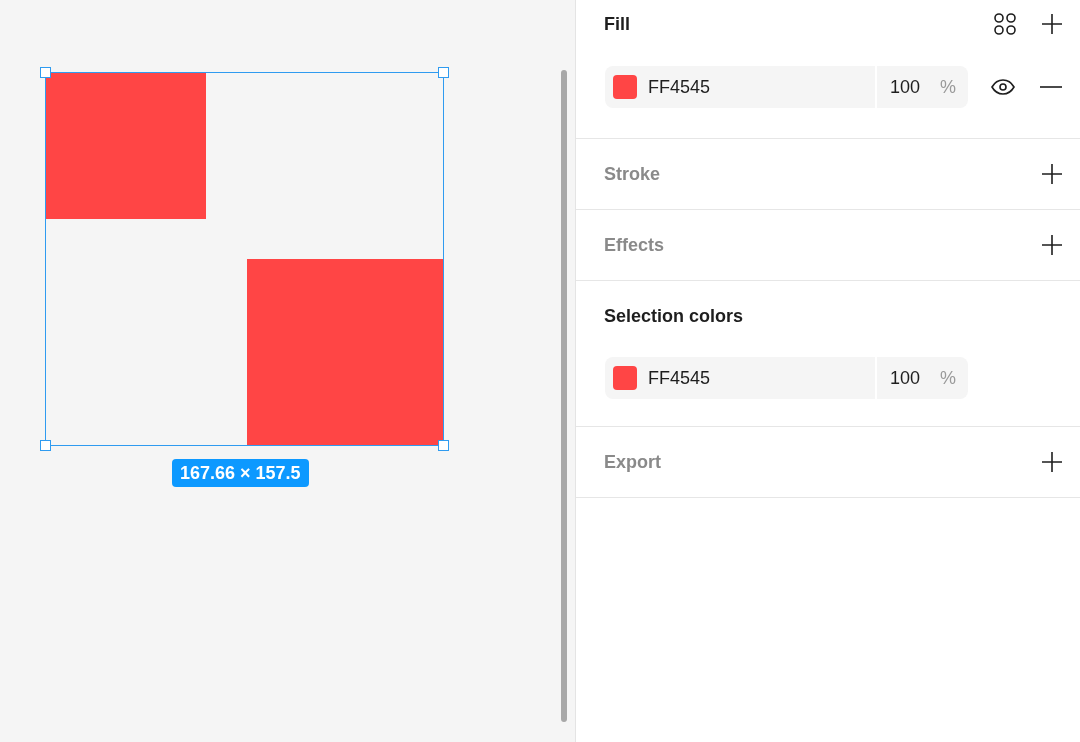  I want to click on section-title: Selection colors, so click(674, 316).